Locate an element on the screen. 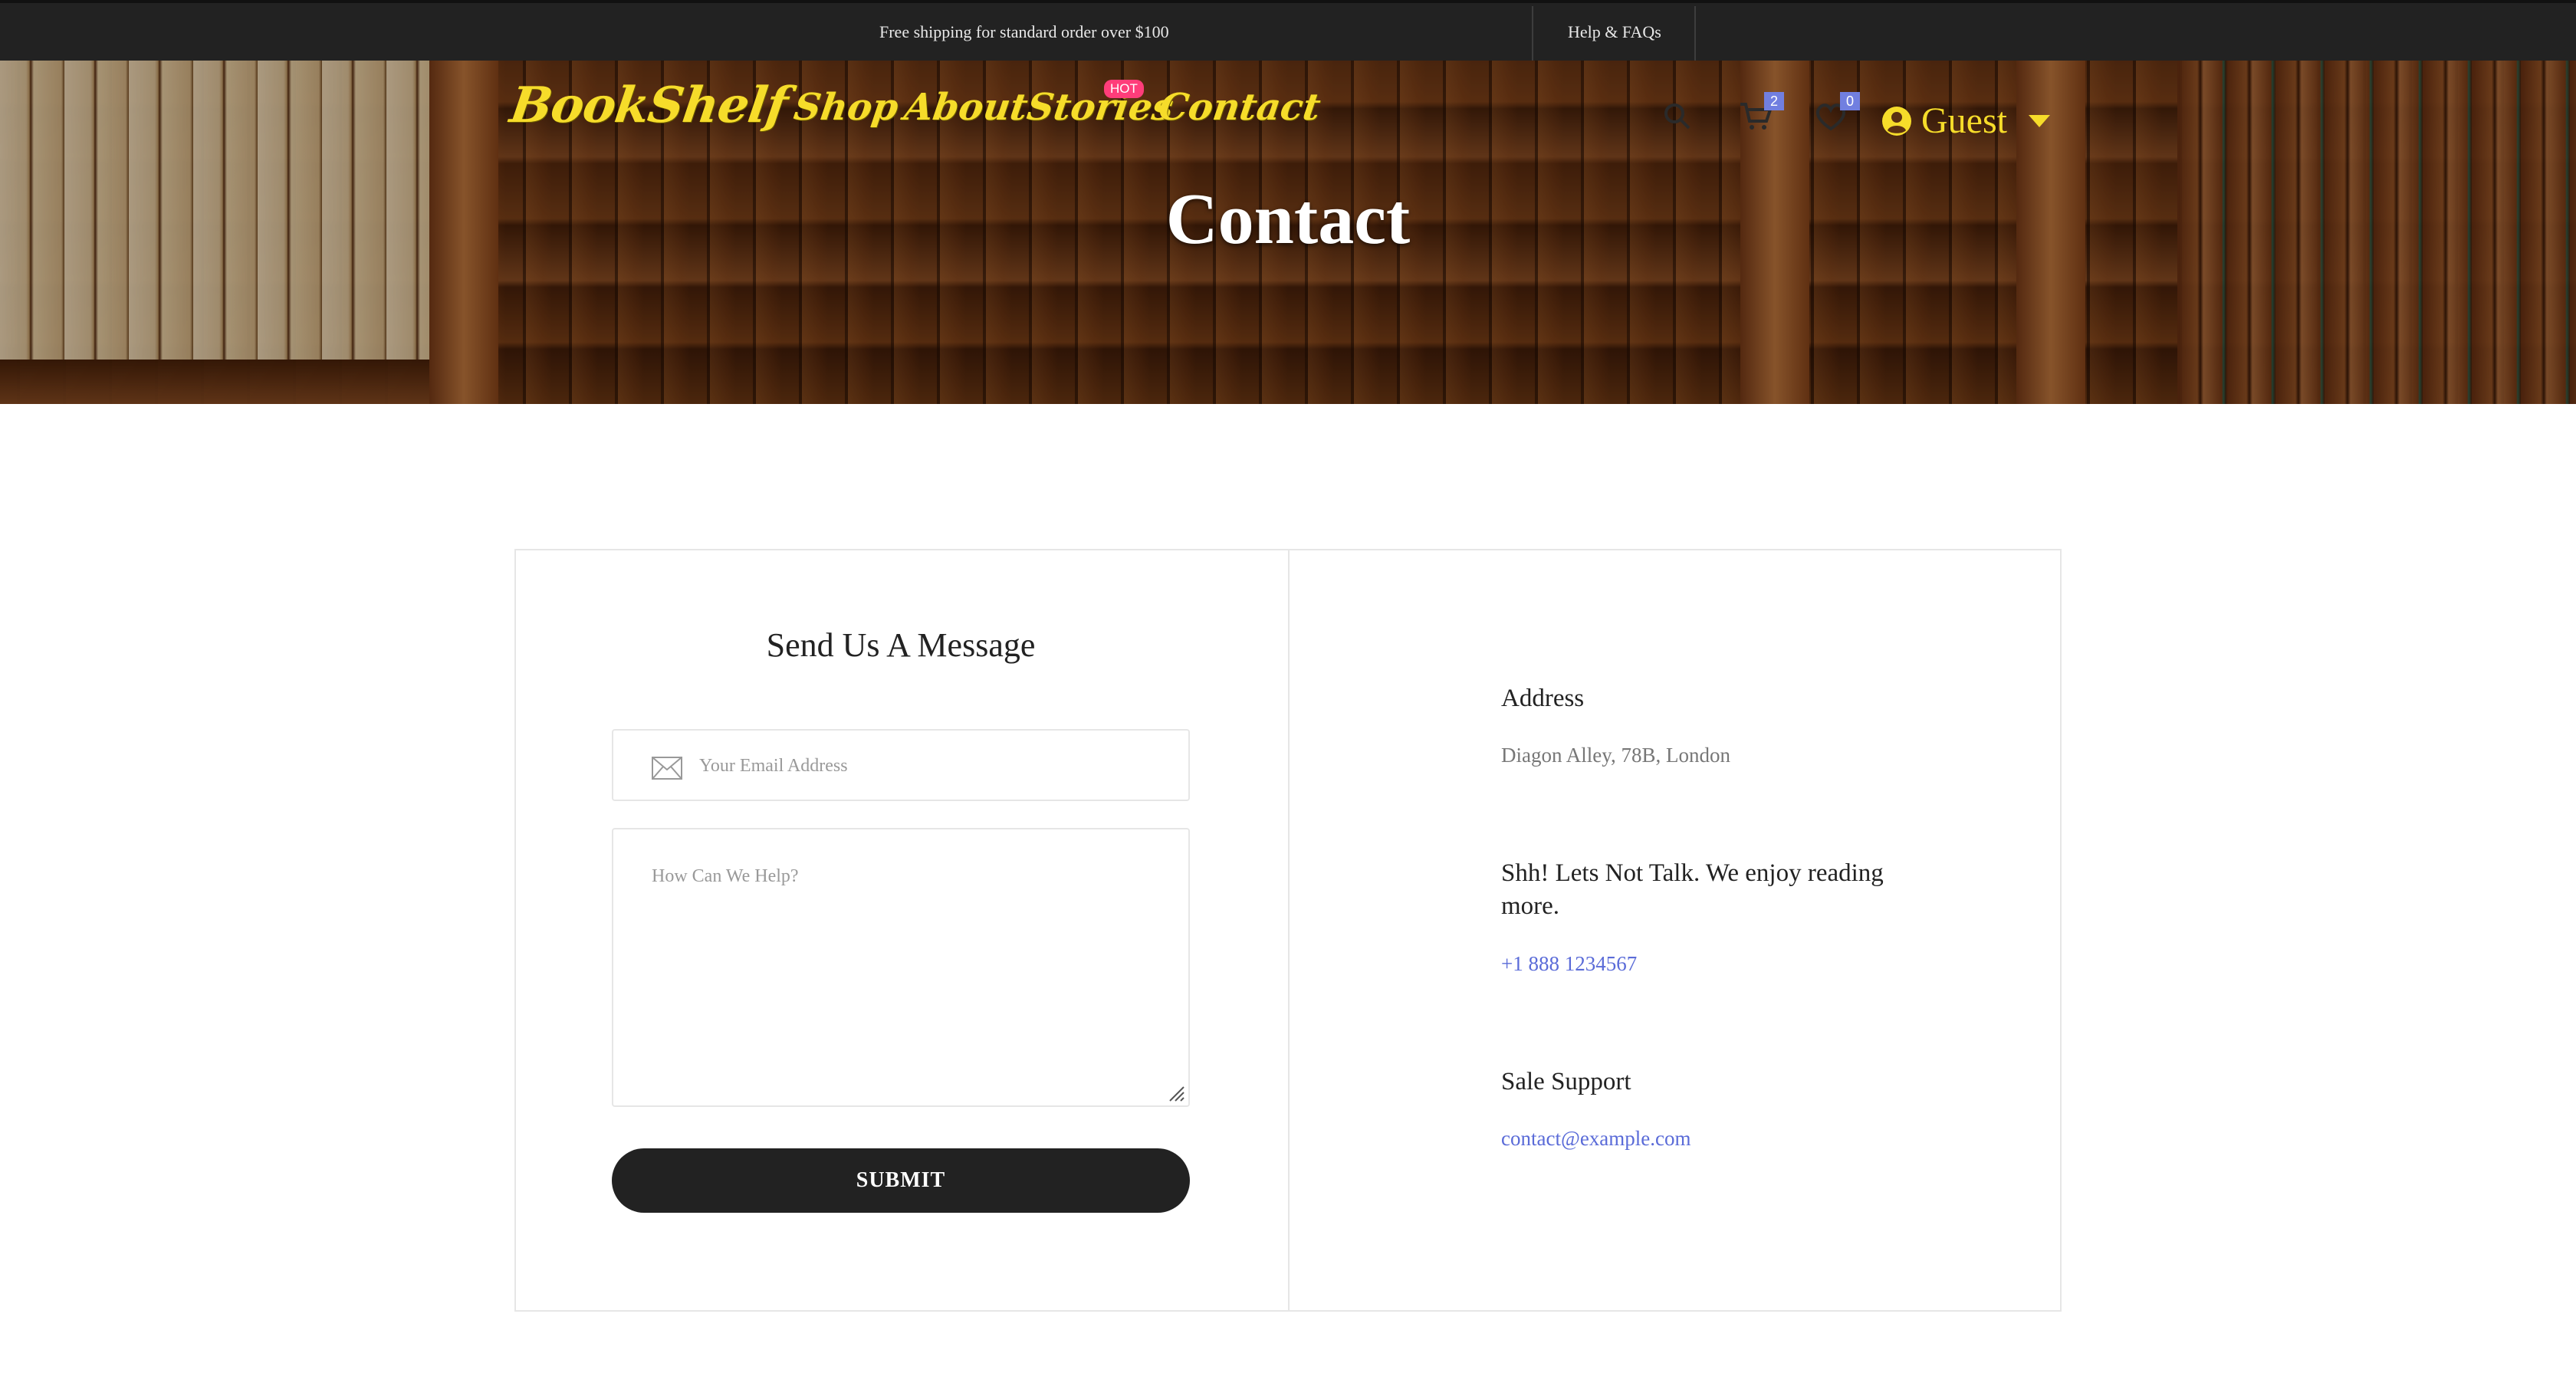 This screenshot has height=1386, width=2576. account-menu: Guest is located at coordinates (1965, 121).